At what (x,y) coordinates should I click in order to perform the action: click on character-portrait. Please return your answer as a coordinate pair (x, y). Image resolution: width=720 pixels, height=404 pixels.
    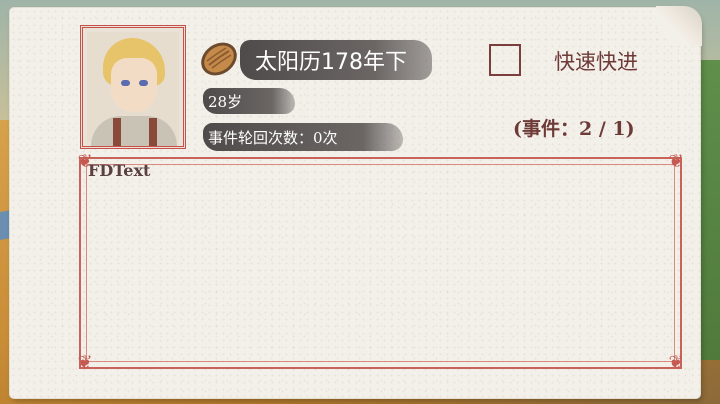
    Looking at the image, I should click on (133, 87).